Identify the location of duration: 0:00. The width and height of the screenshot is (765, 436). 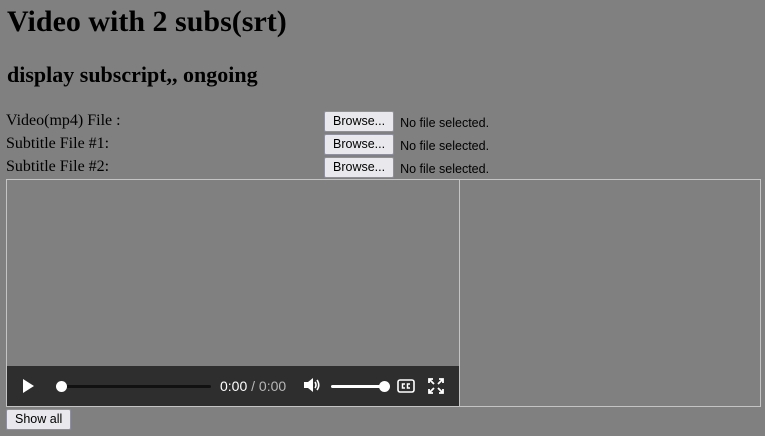
(272, 386).